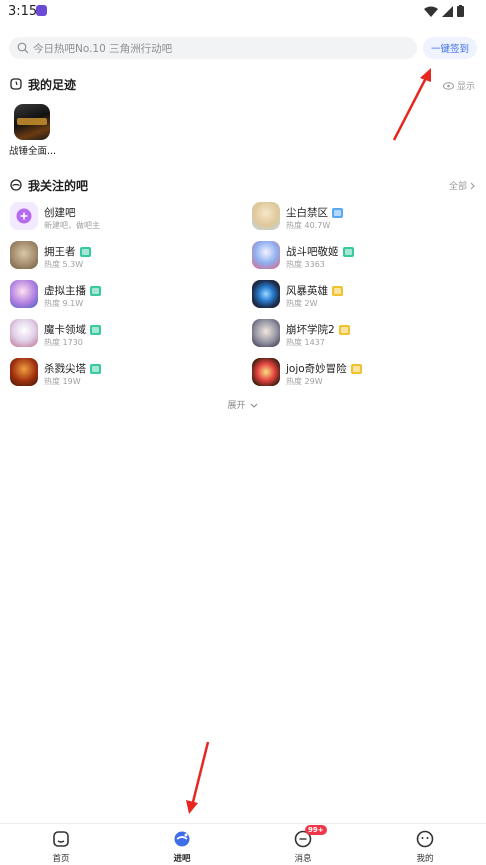 The width and height of the screenshot is (486, 865). Describe the element at coordinates (23, 48) in the screenshot. I see `search-icon` at that location.